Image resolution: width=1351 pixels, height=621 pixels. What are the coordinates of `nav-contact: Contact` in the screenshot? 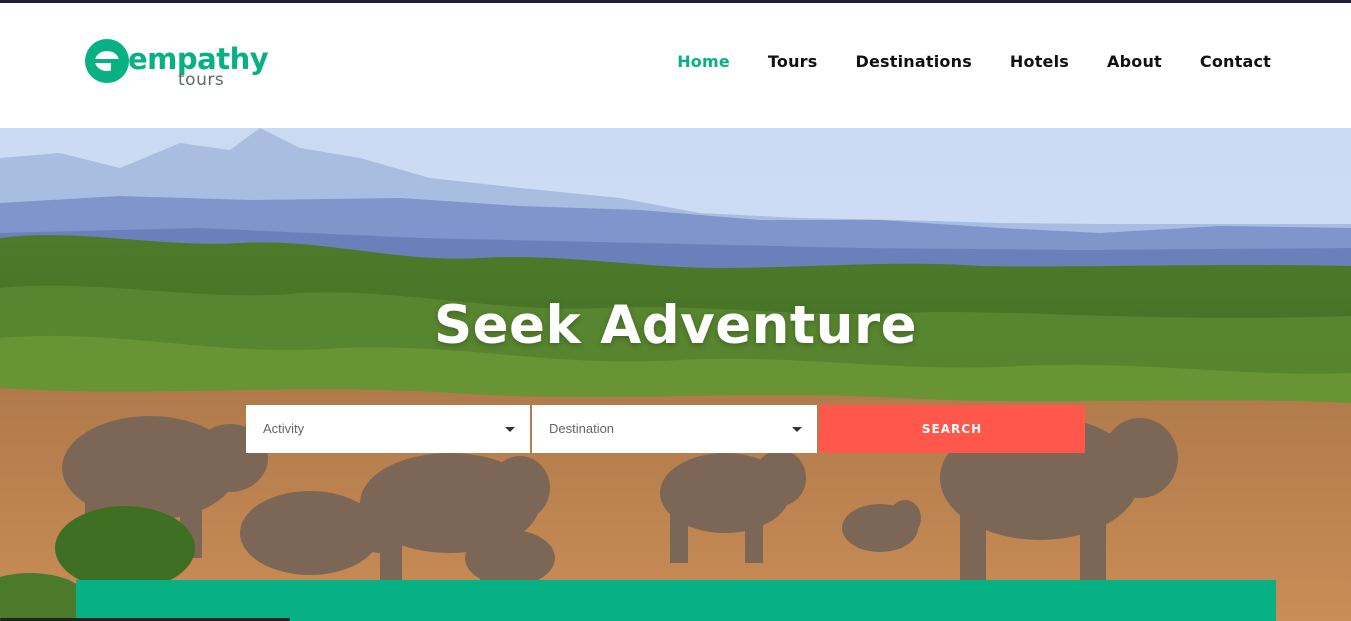 It's located at (1235, 62).